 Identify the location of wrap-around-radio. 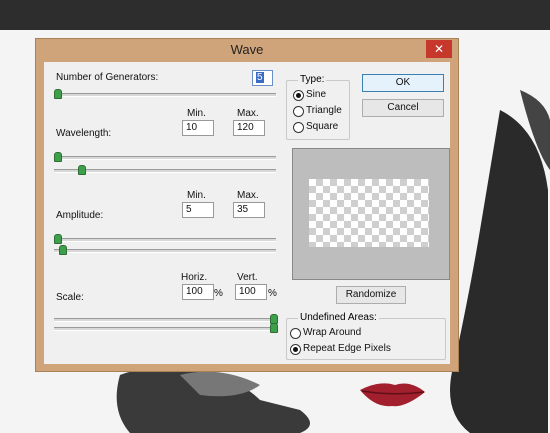
(295, 333).